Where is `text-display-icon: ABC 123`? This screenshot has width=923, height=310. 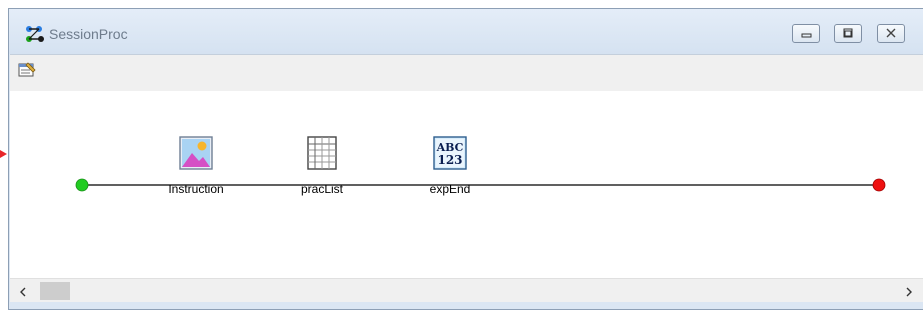
text-display-icon: ABC 123 is located at coordinates (450, 153).